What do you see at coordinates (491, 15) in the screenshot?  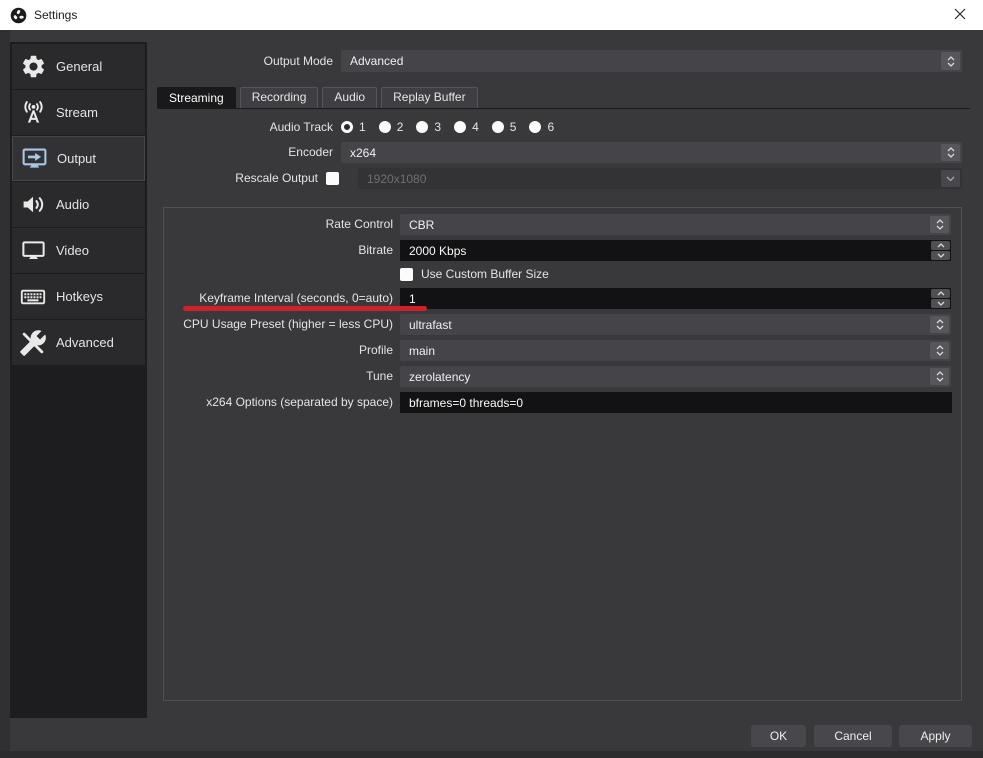 I see `title-bar: Settings` at bounding box center [491, 15].